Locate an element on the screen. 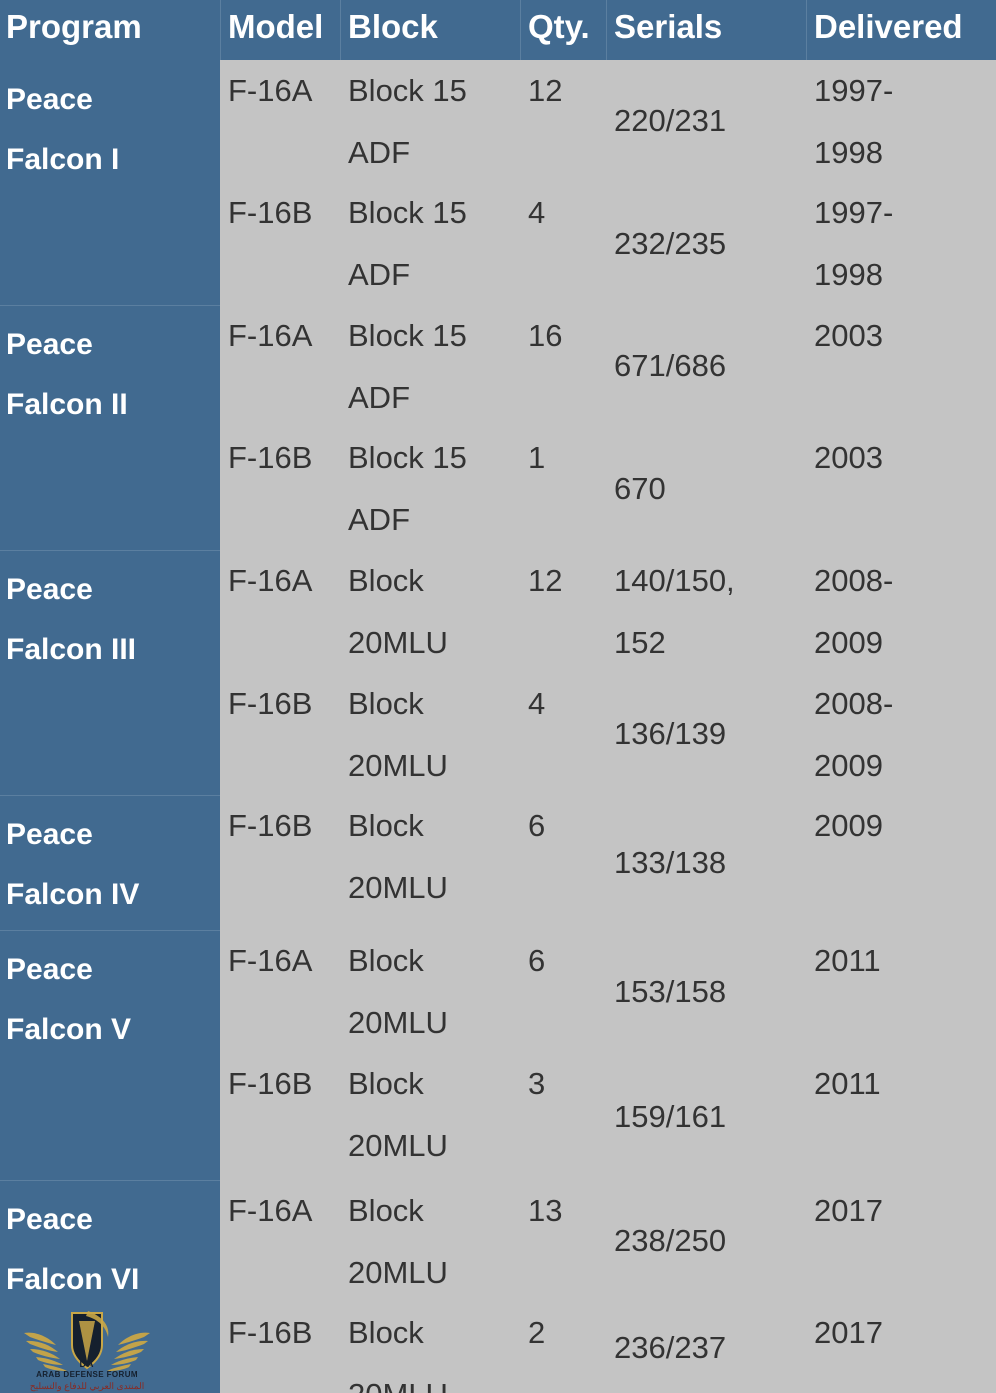 This screenshot has width=996, height=1393. table-header-row: Program Model Block Qty. Serials Delivered is located at coordinates (498, 30).